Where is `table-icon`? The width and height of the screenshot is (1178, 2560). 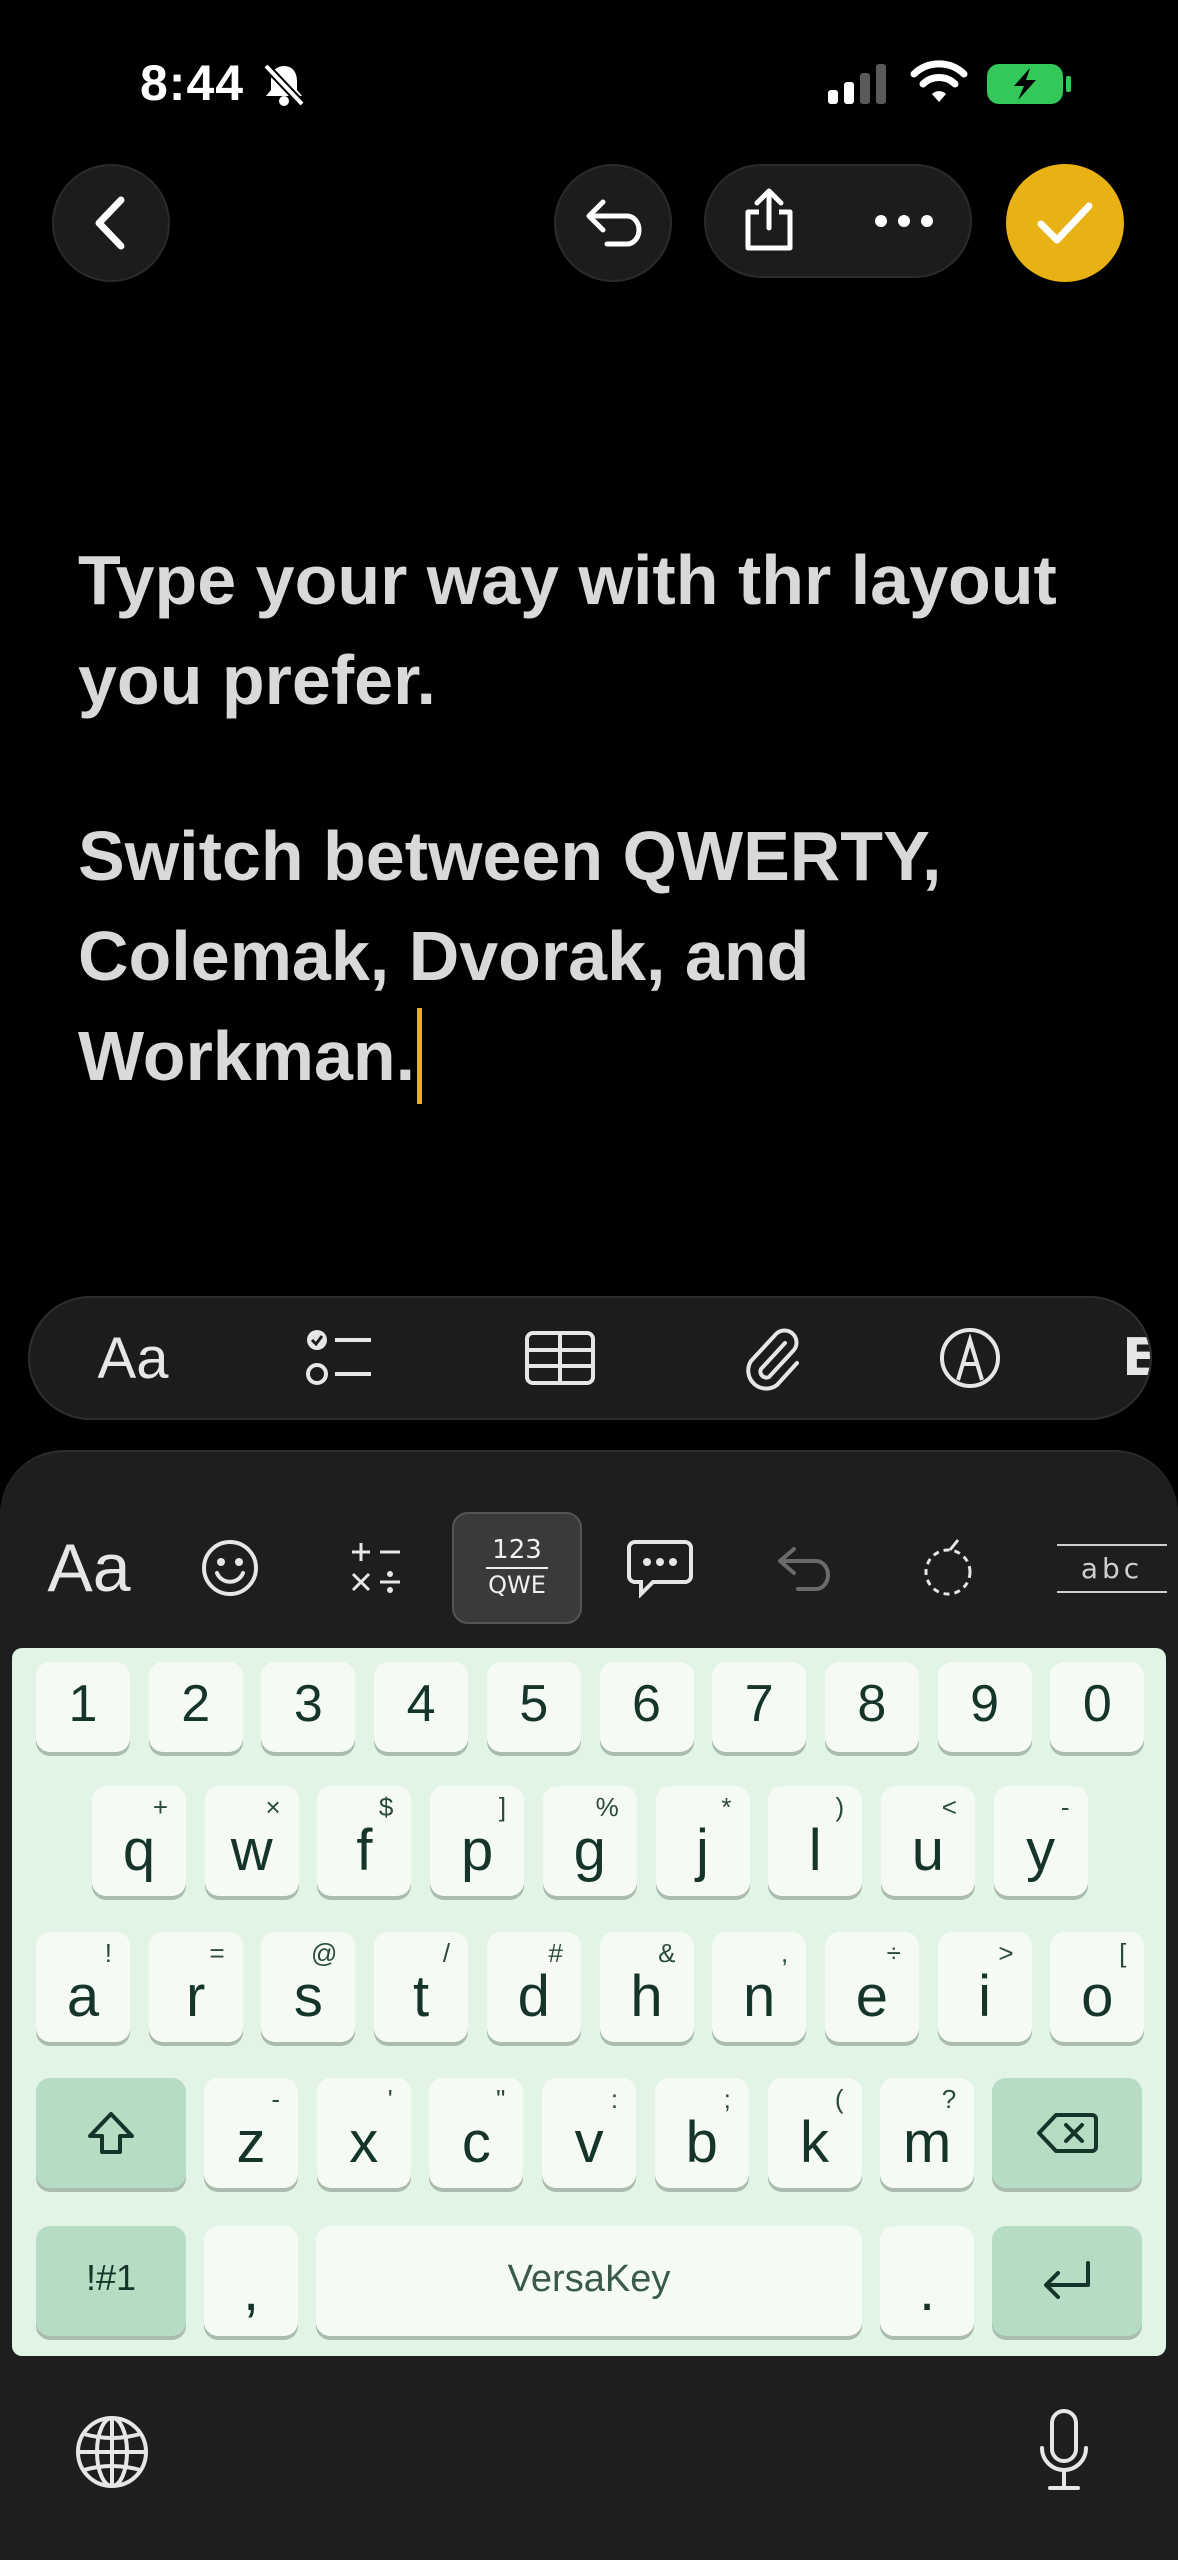
table-icon is located at coordinates (560, 1358).